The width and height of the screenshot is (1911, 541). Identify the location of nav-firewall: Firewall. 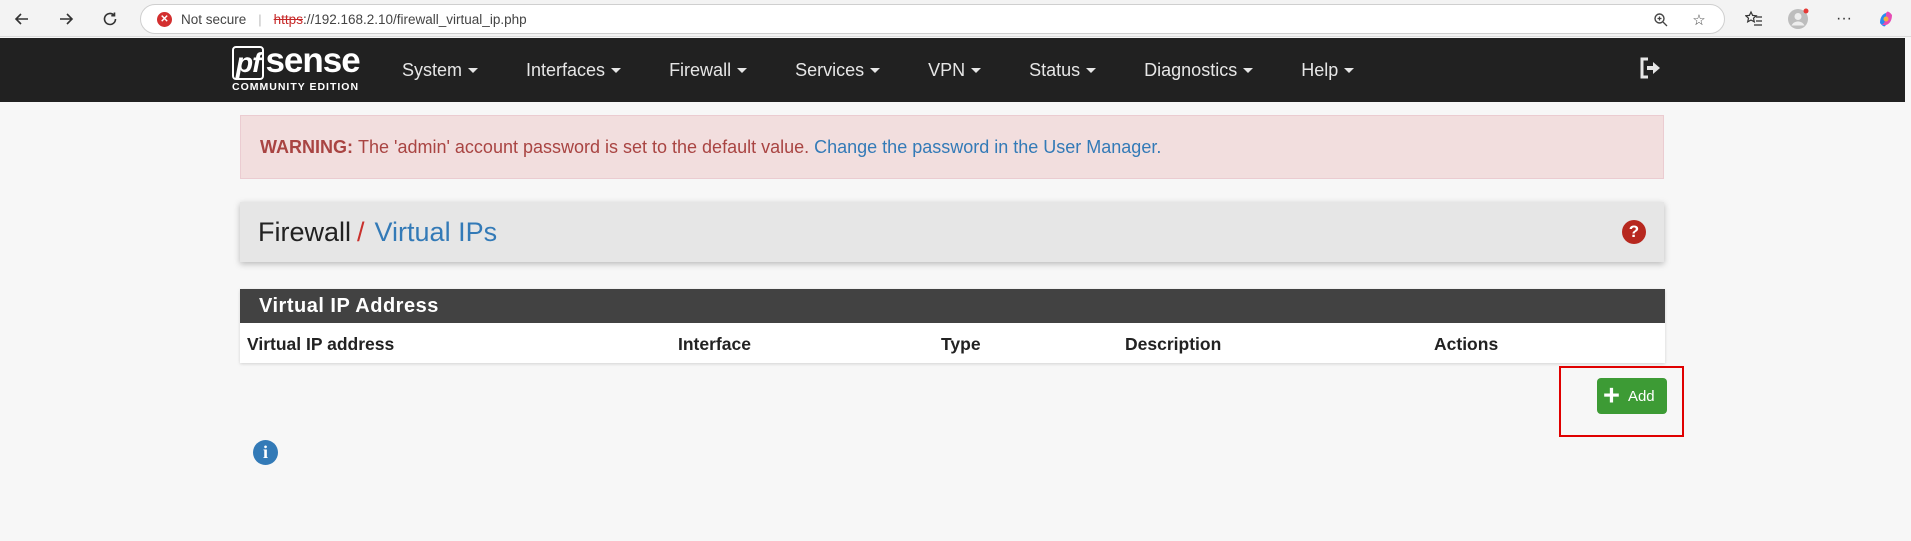
(708, 70).